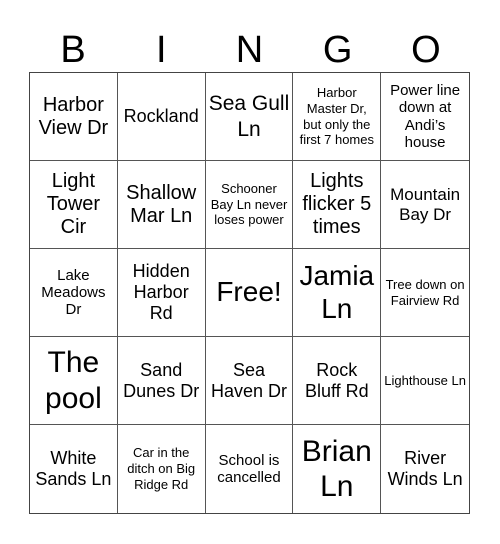  What do you see at coordinates (74, 205) in the screenshot?
I see `bingo-cell: Light Tower Cir` at bounding box center [74, 205].